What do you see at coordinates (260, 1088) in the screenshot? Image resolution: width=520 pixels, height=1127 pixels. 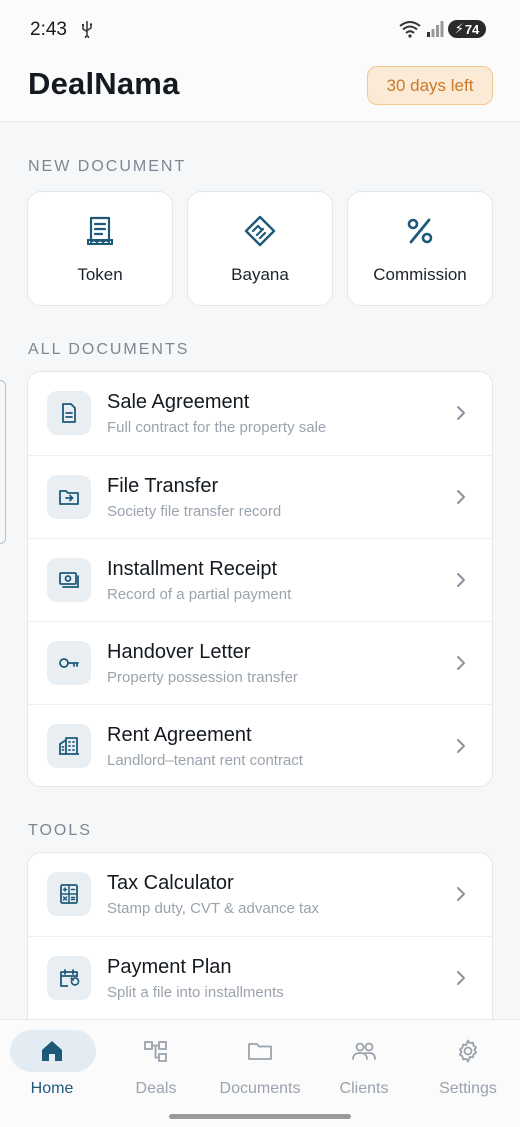 I see `nav-label: Documents` at bounding box center [260, 1088].